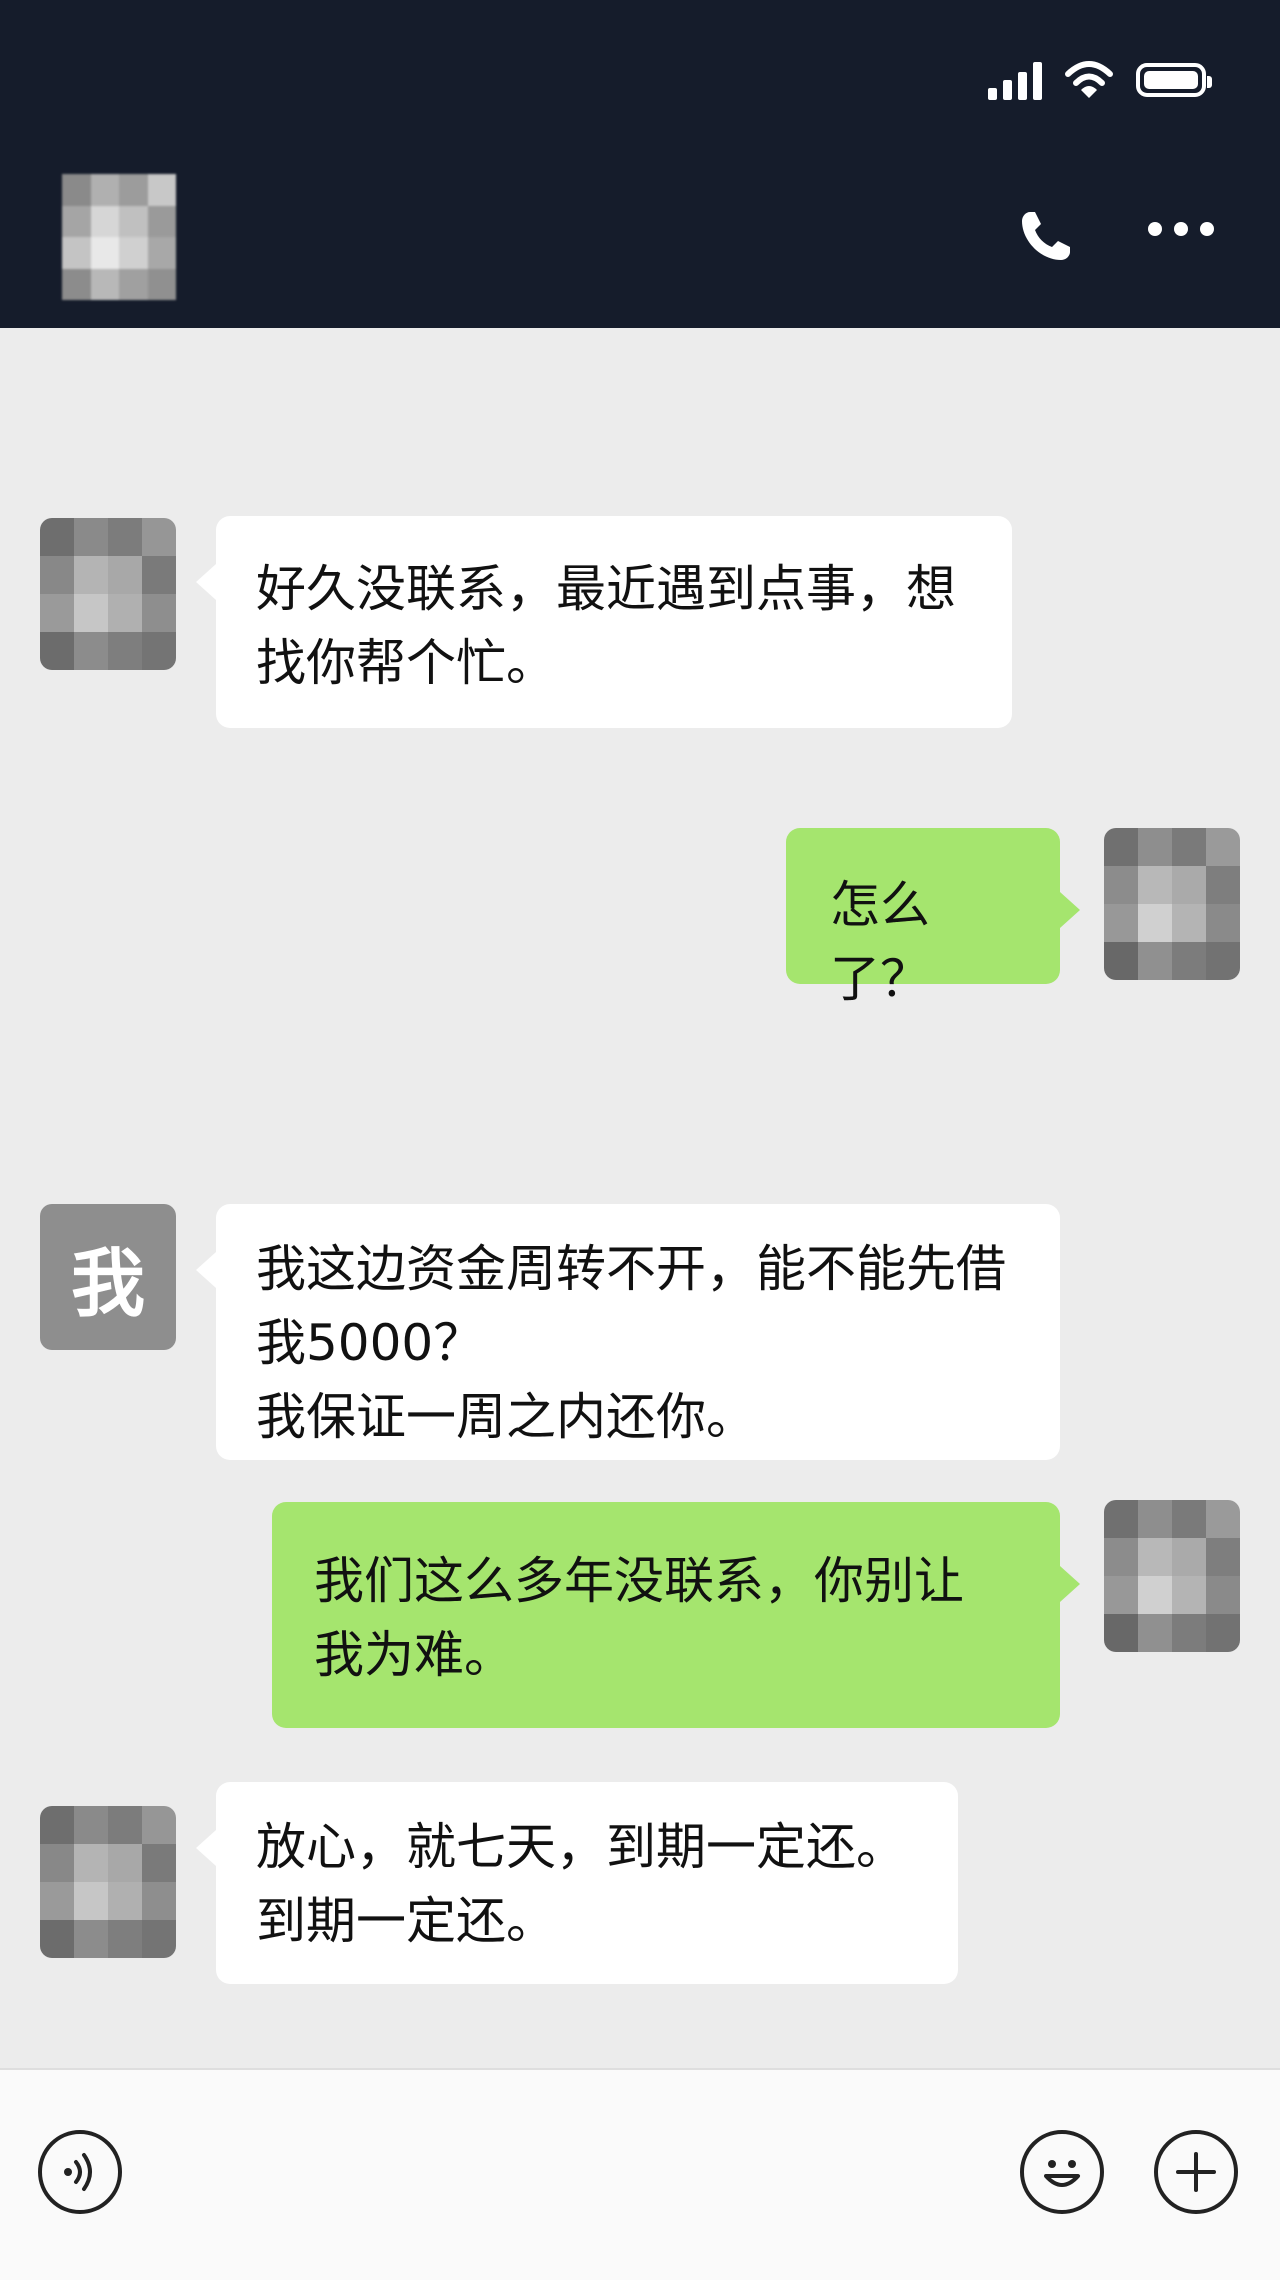 Image resolution: width=1280 pixels, height=2280 pixels. What do you see at coordinates (640, 164) in the screenshot?
I see `chat-header` at bounding box center [640, 164].